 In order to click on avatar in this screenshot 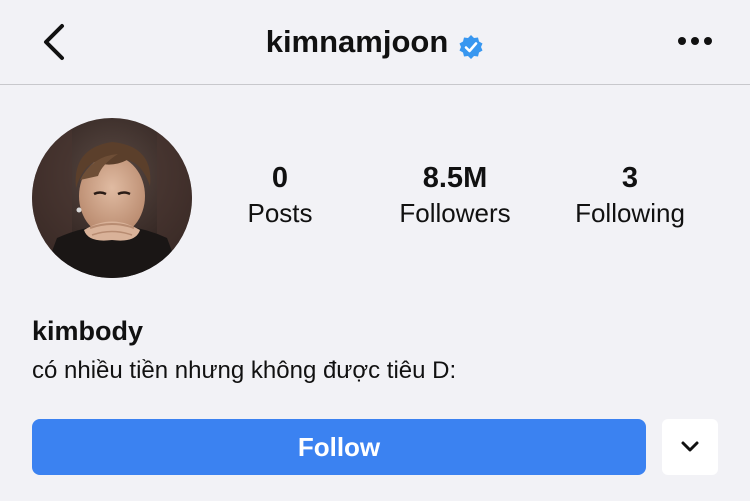, I will do `click(112, 198)`.